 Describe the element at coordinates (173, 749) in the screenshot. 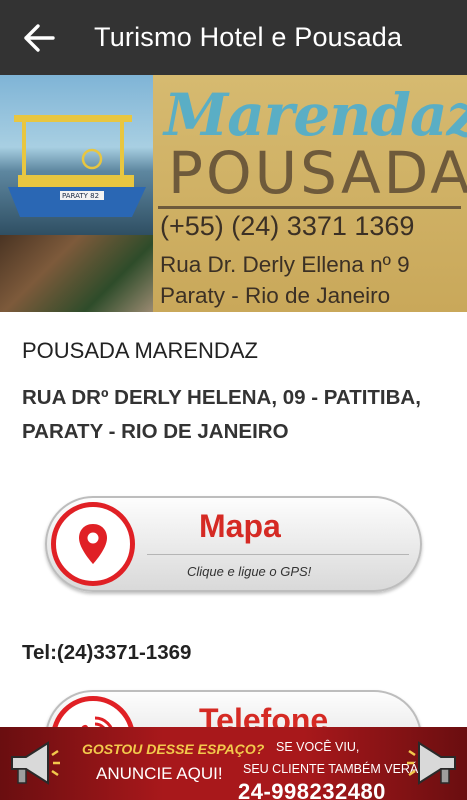

I see `ad-question: GOSTOU DESSE ESPAÇO?` at that location.